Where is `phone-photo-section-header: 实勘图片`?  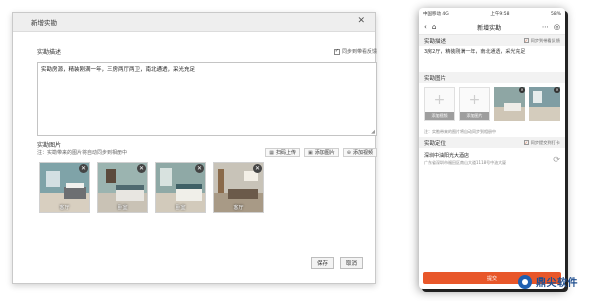
phone-photo-section-header: 实勘图片 is located at coordinates (492, 77).